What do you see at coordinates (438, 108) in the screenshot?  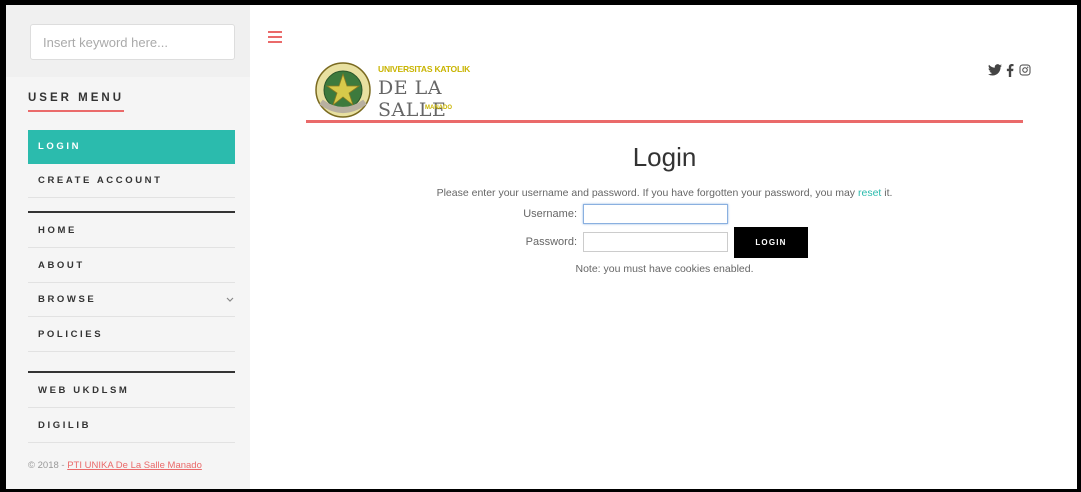 I see `logo-line-3: MANADO` at bounding box center [438, 108].